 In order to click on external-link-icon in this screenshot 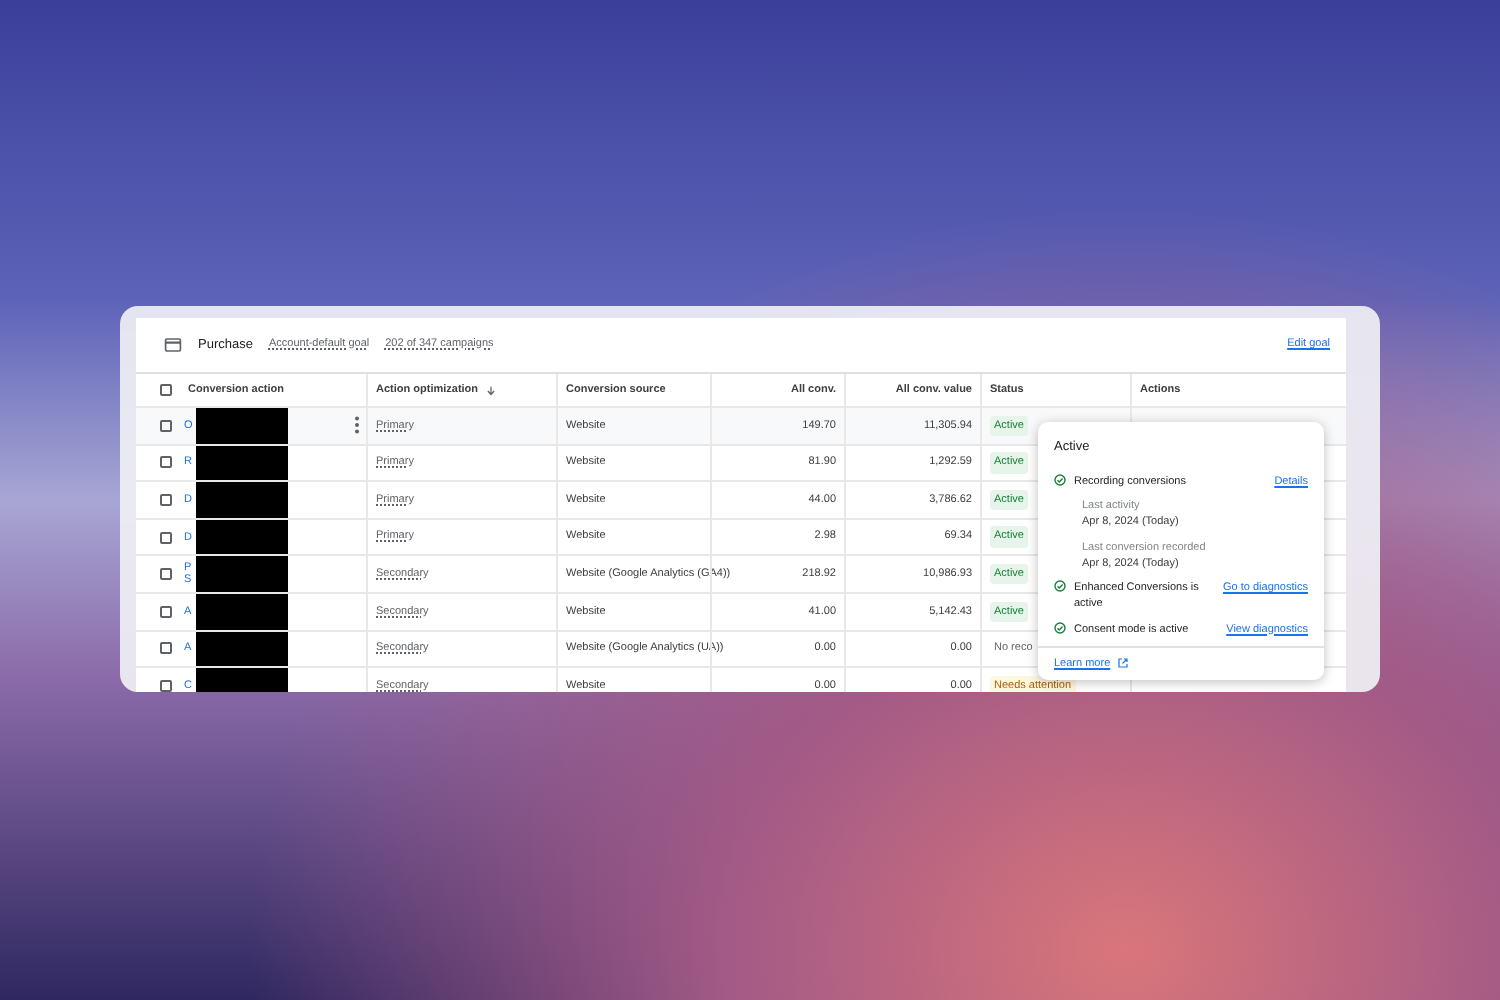, I will do `click(1123, 663)`.